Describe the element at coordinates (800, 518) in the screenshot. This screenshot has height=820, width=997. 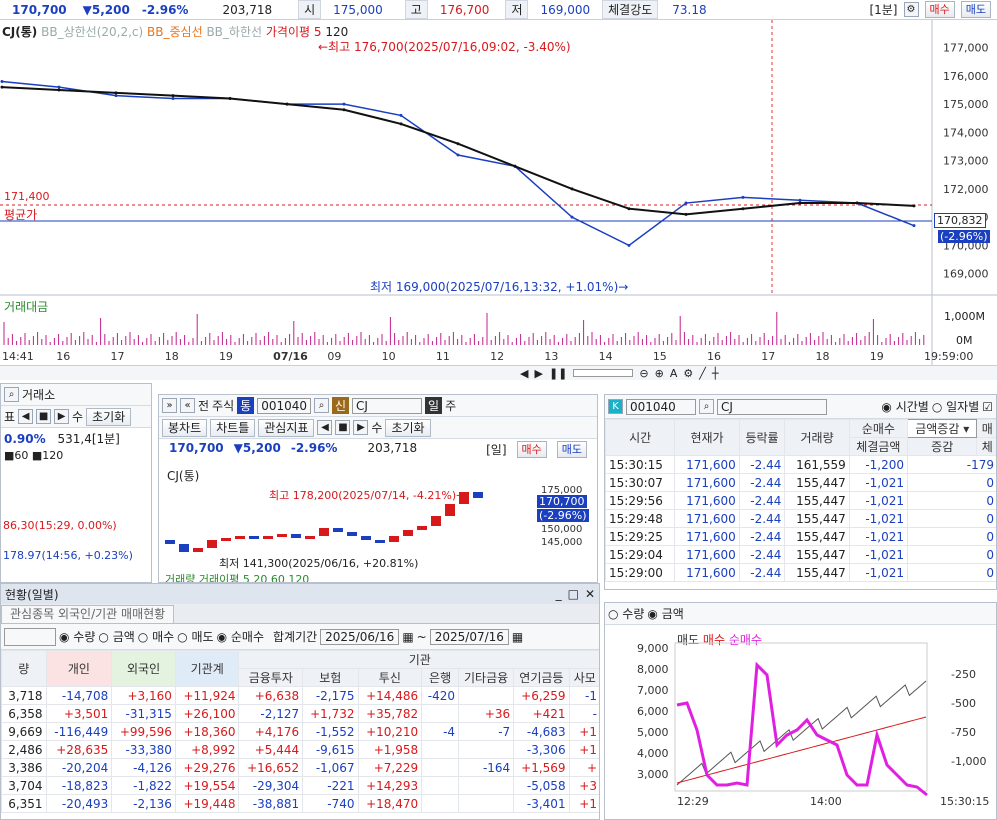
I see `table-row: 15:29:48 171,600 -2.44 155,447 -1,021 0` at that location.